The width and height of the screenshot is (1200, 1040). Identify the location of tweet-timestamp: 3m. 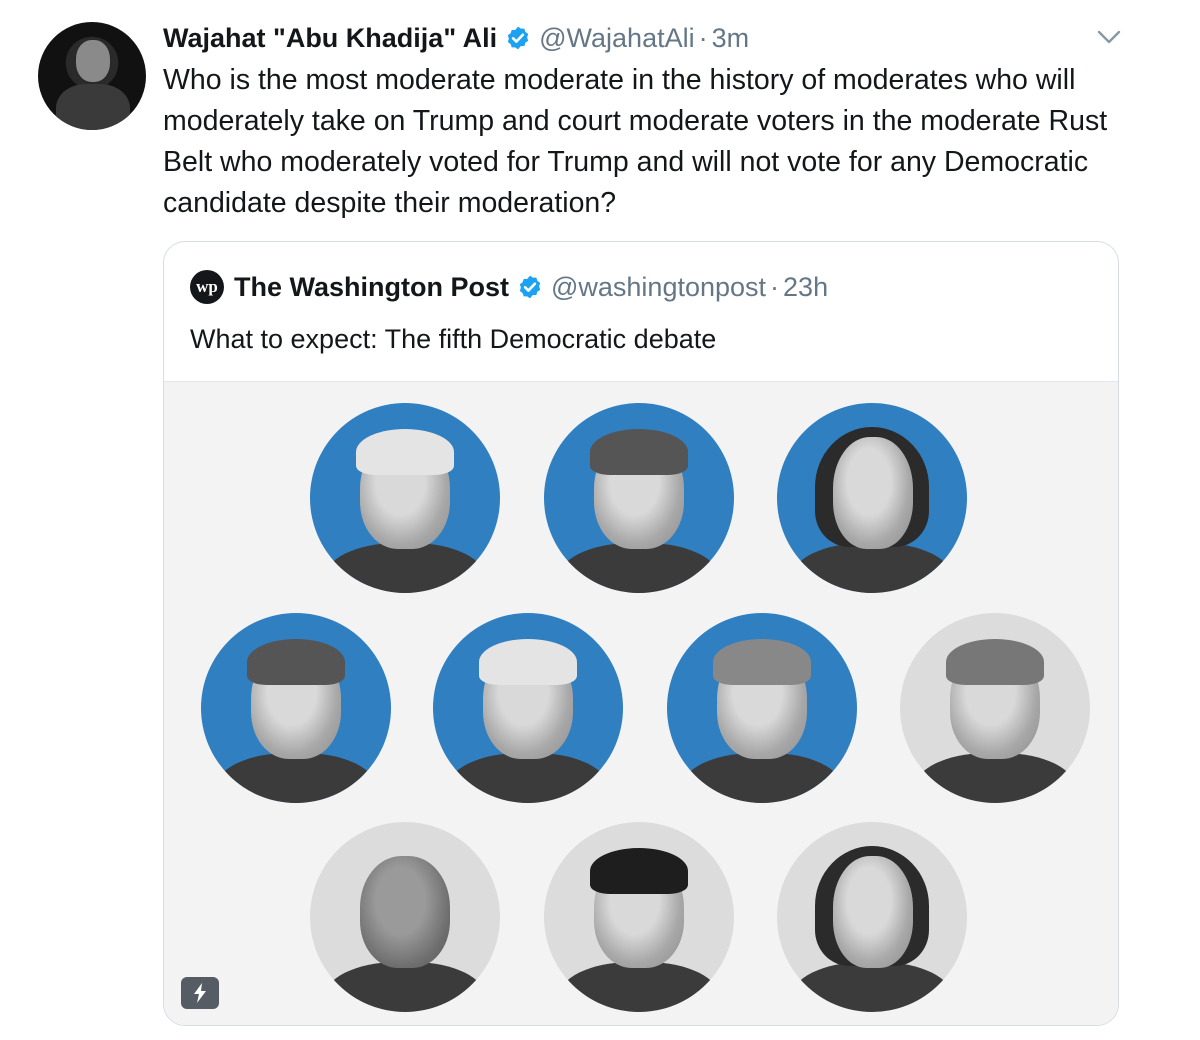
(731, 38).